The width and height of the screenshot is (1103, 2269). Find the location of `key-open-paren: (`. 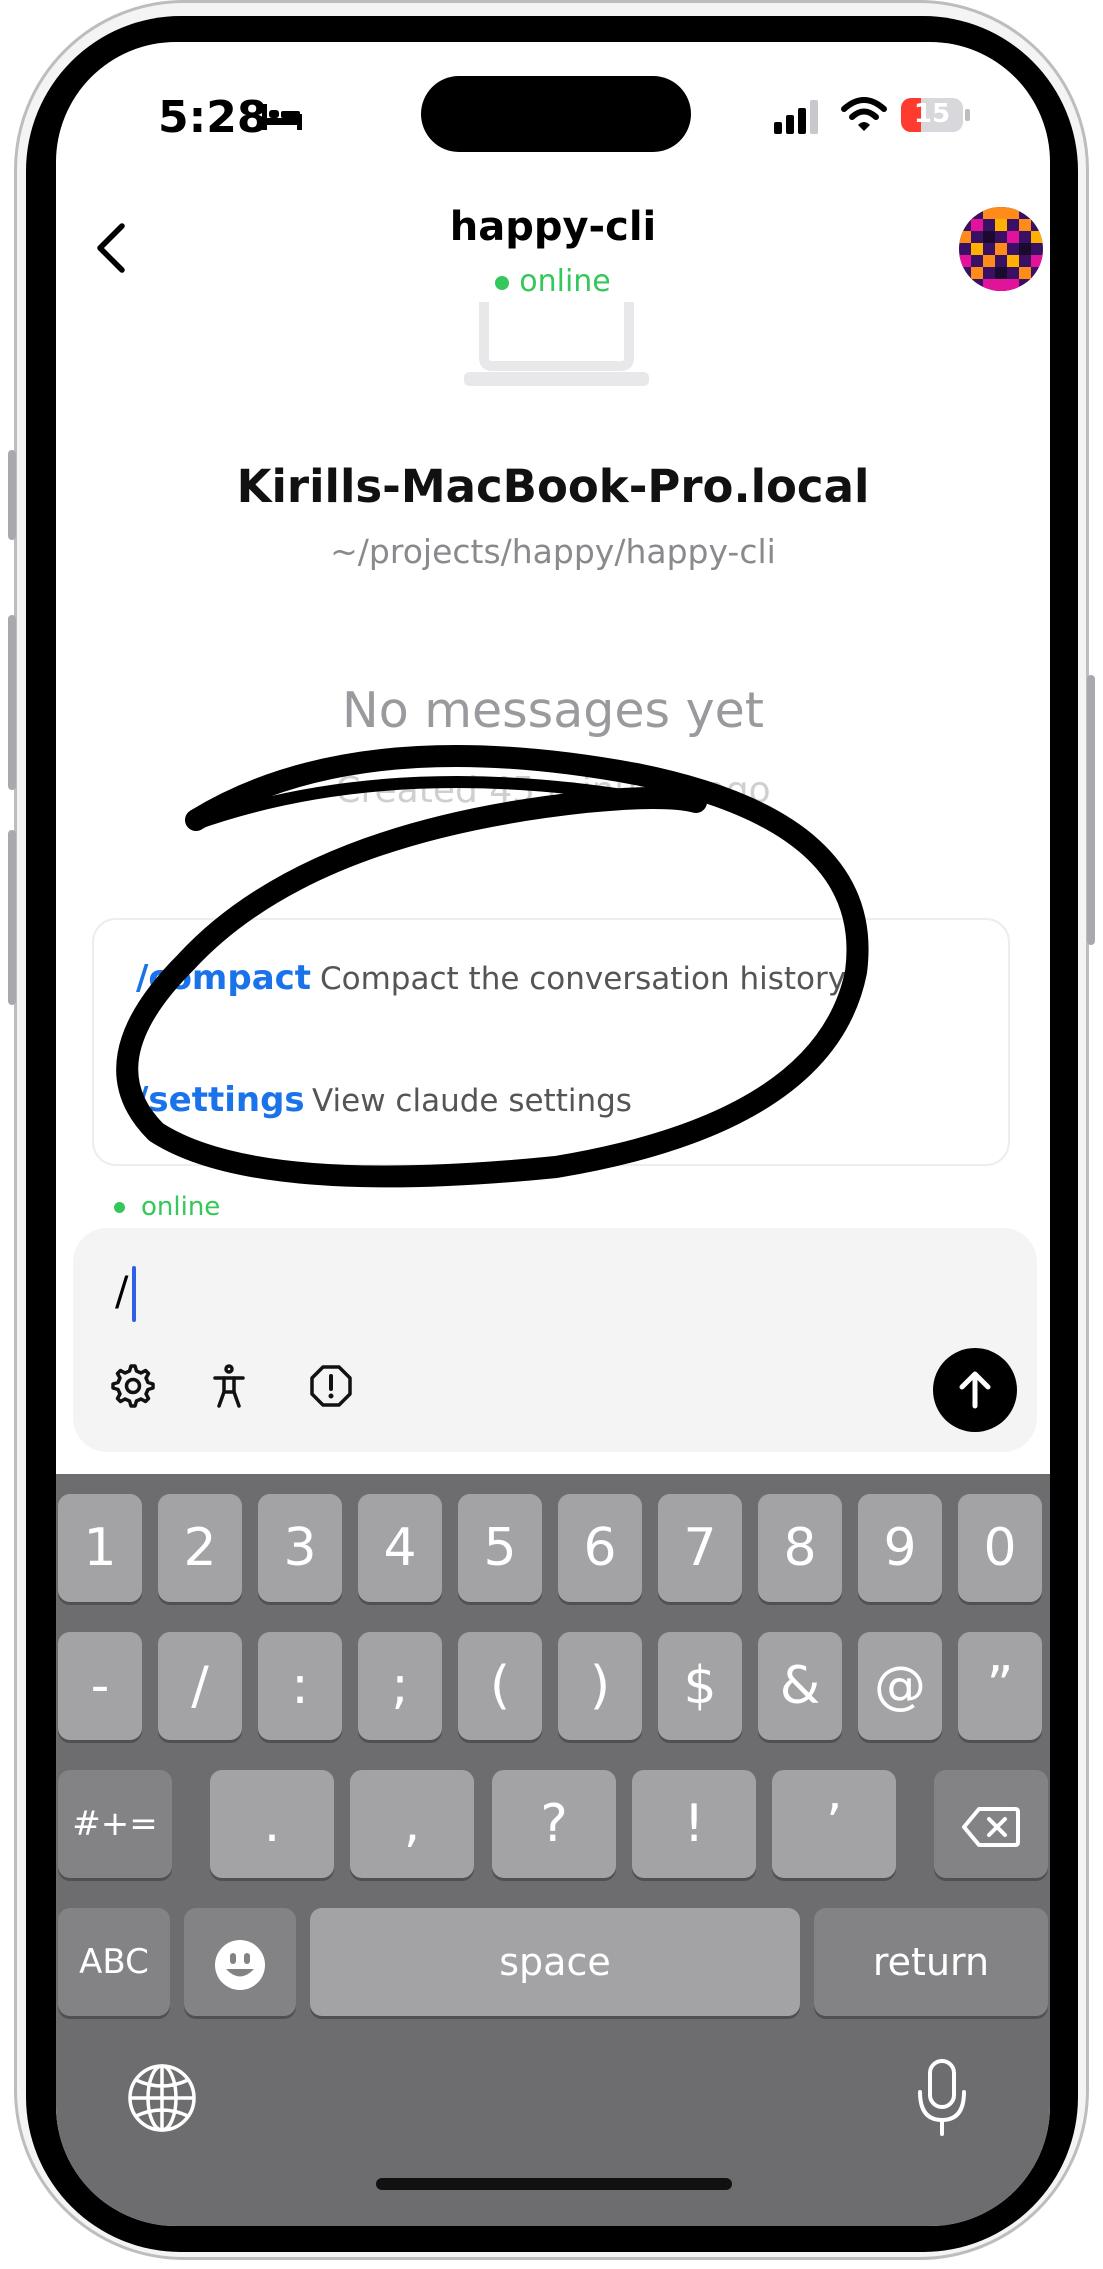

key-open-paren: ( is located at coordinates (500, 1686).